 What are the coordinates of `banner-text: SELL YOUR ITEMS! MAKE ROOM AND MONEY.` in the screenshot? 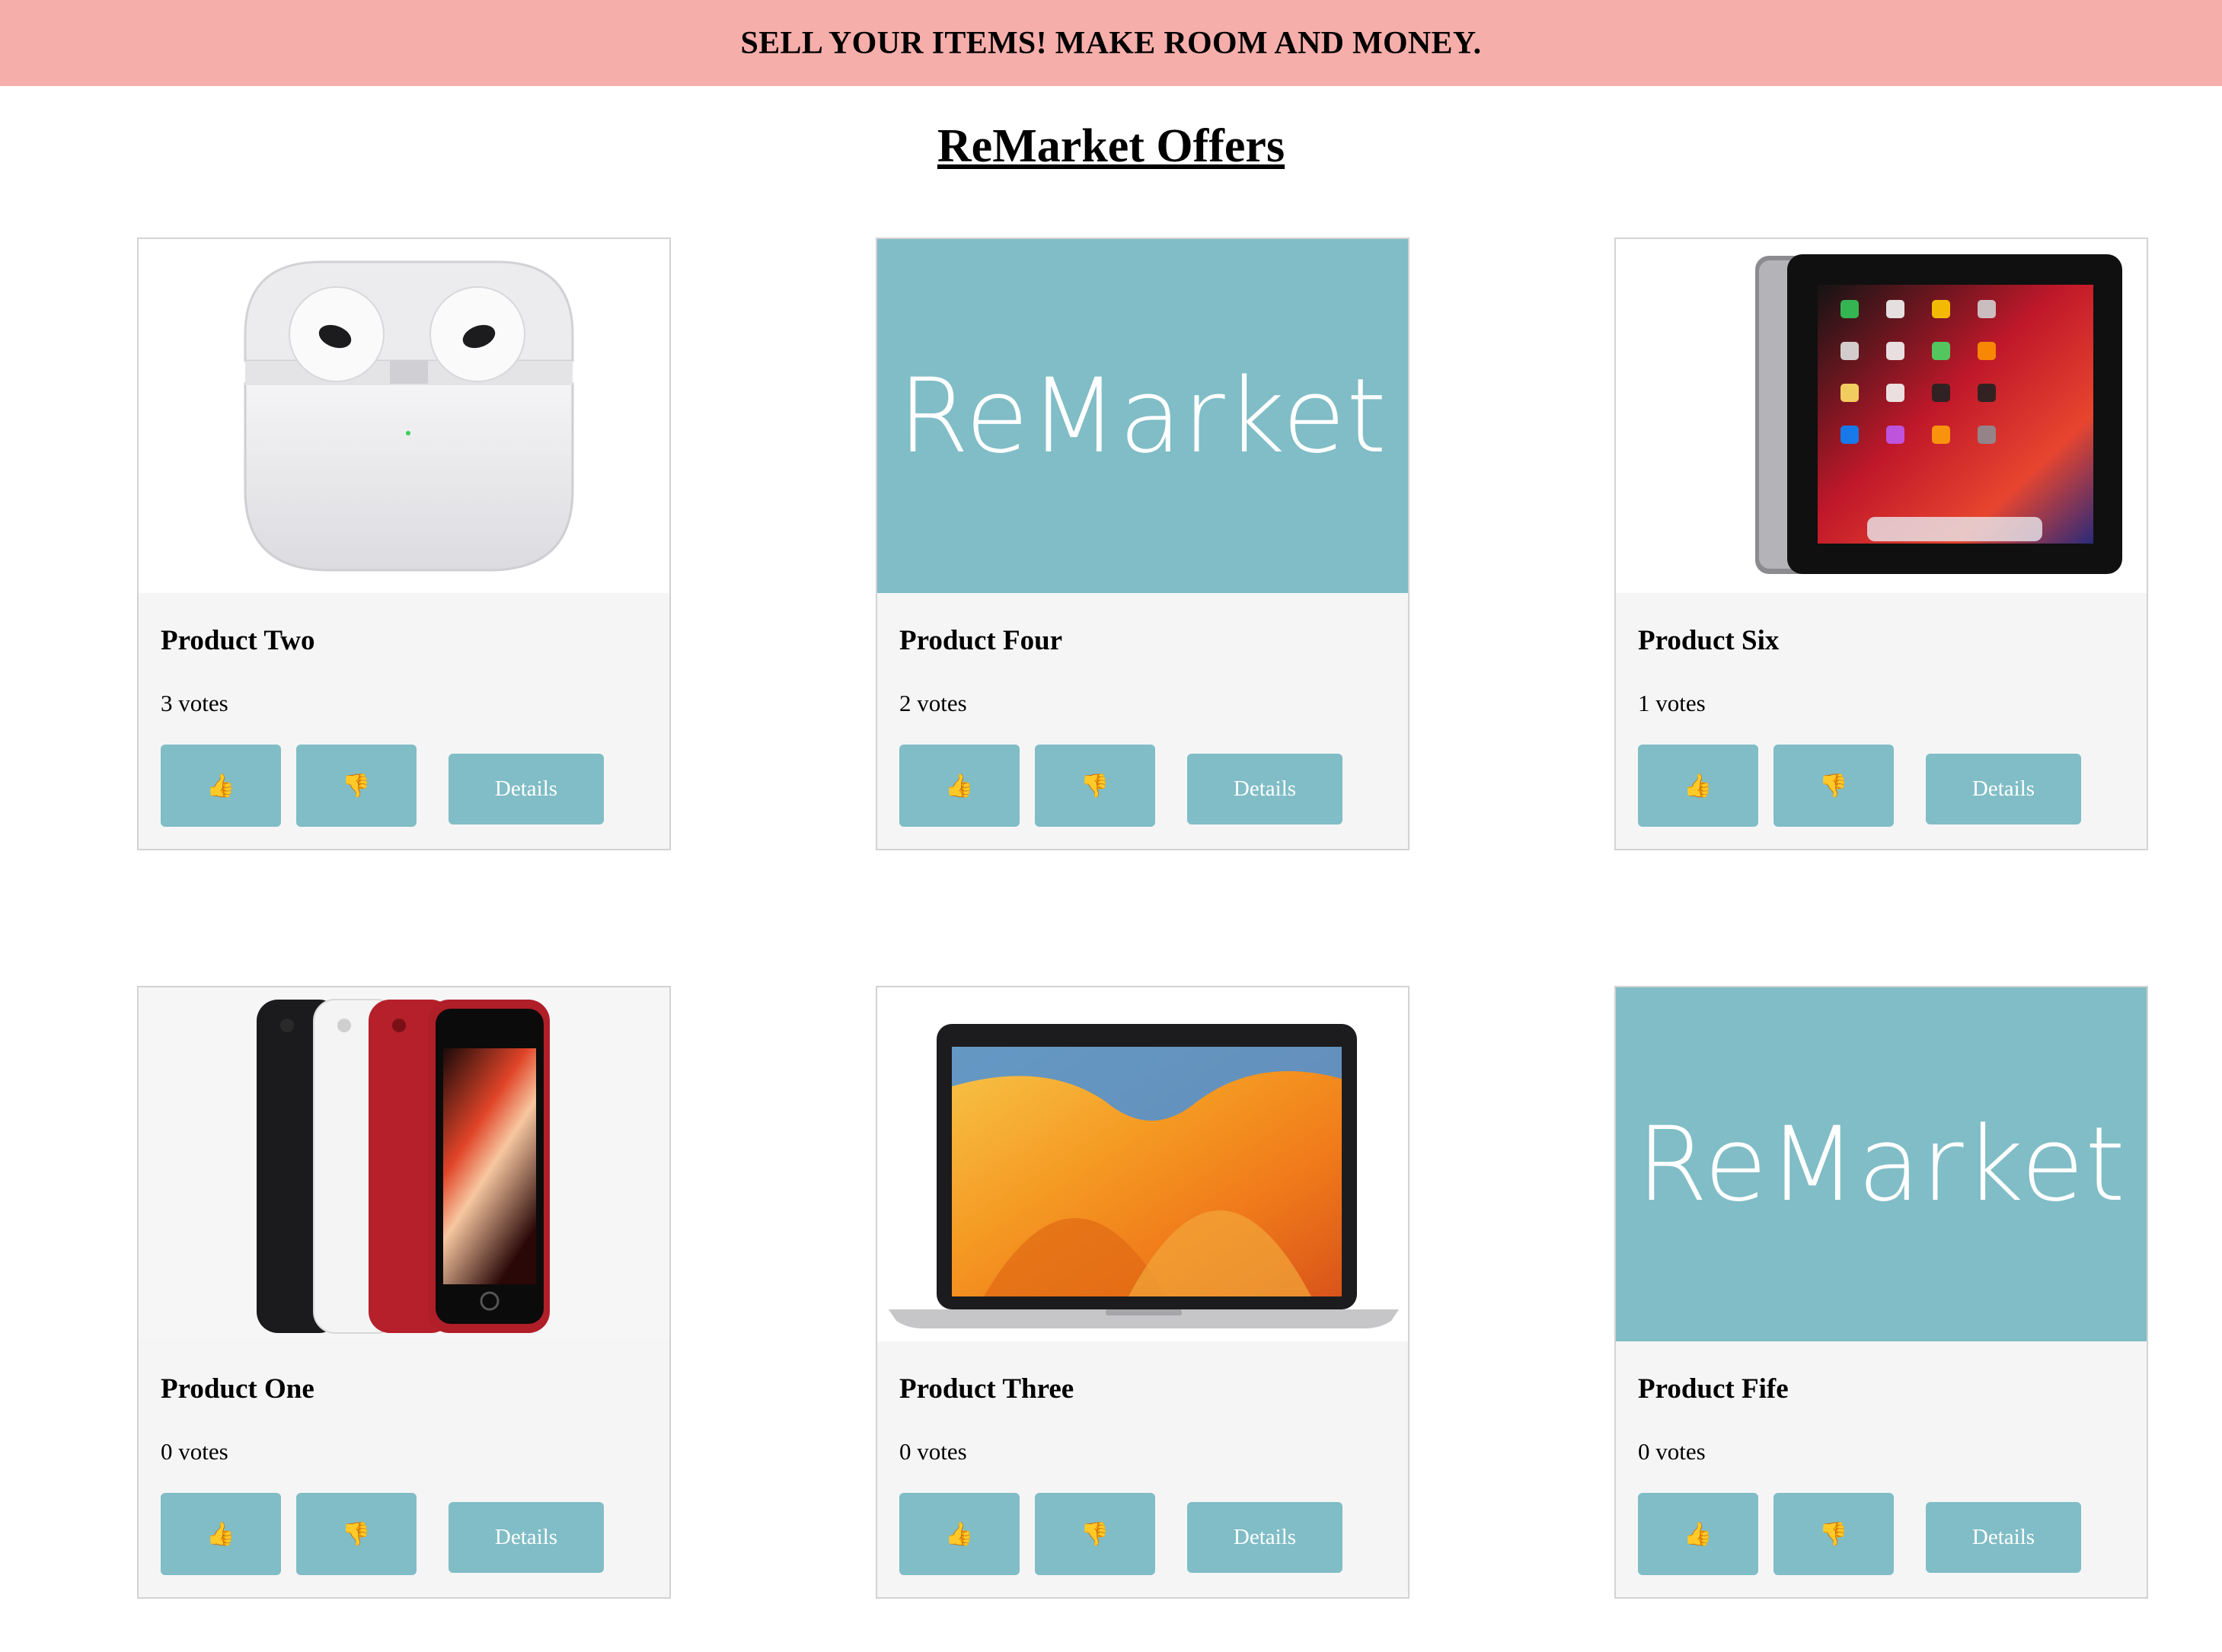 It's located at (1111, 43).